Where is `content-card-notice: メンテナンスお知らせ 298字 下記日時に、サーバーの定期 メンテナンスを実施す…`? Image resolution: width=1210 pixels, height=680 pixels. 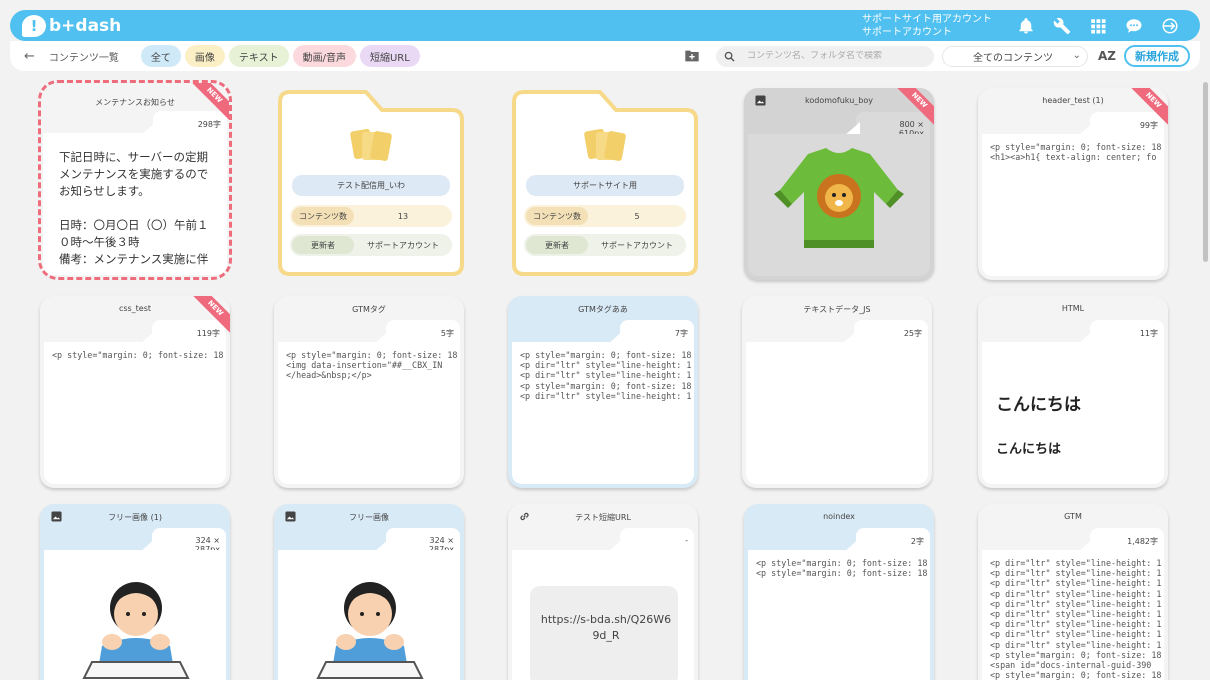 content-card-notice: メンテナンスお知らせ 298字 下記日時に、サーバーの定期 メンテナンスを実施す… is located at coordinates (135, 180).